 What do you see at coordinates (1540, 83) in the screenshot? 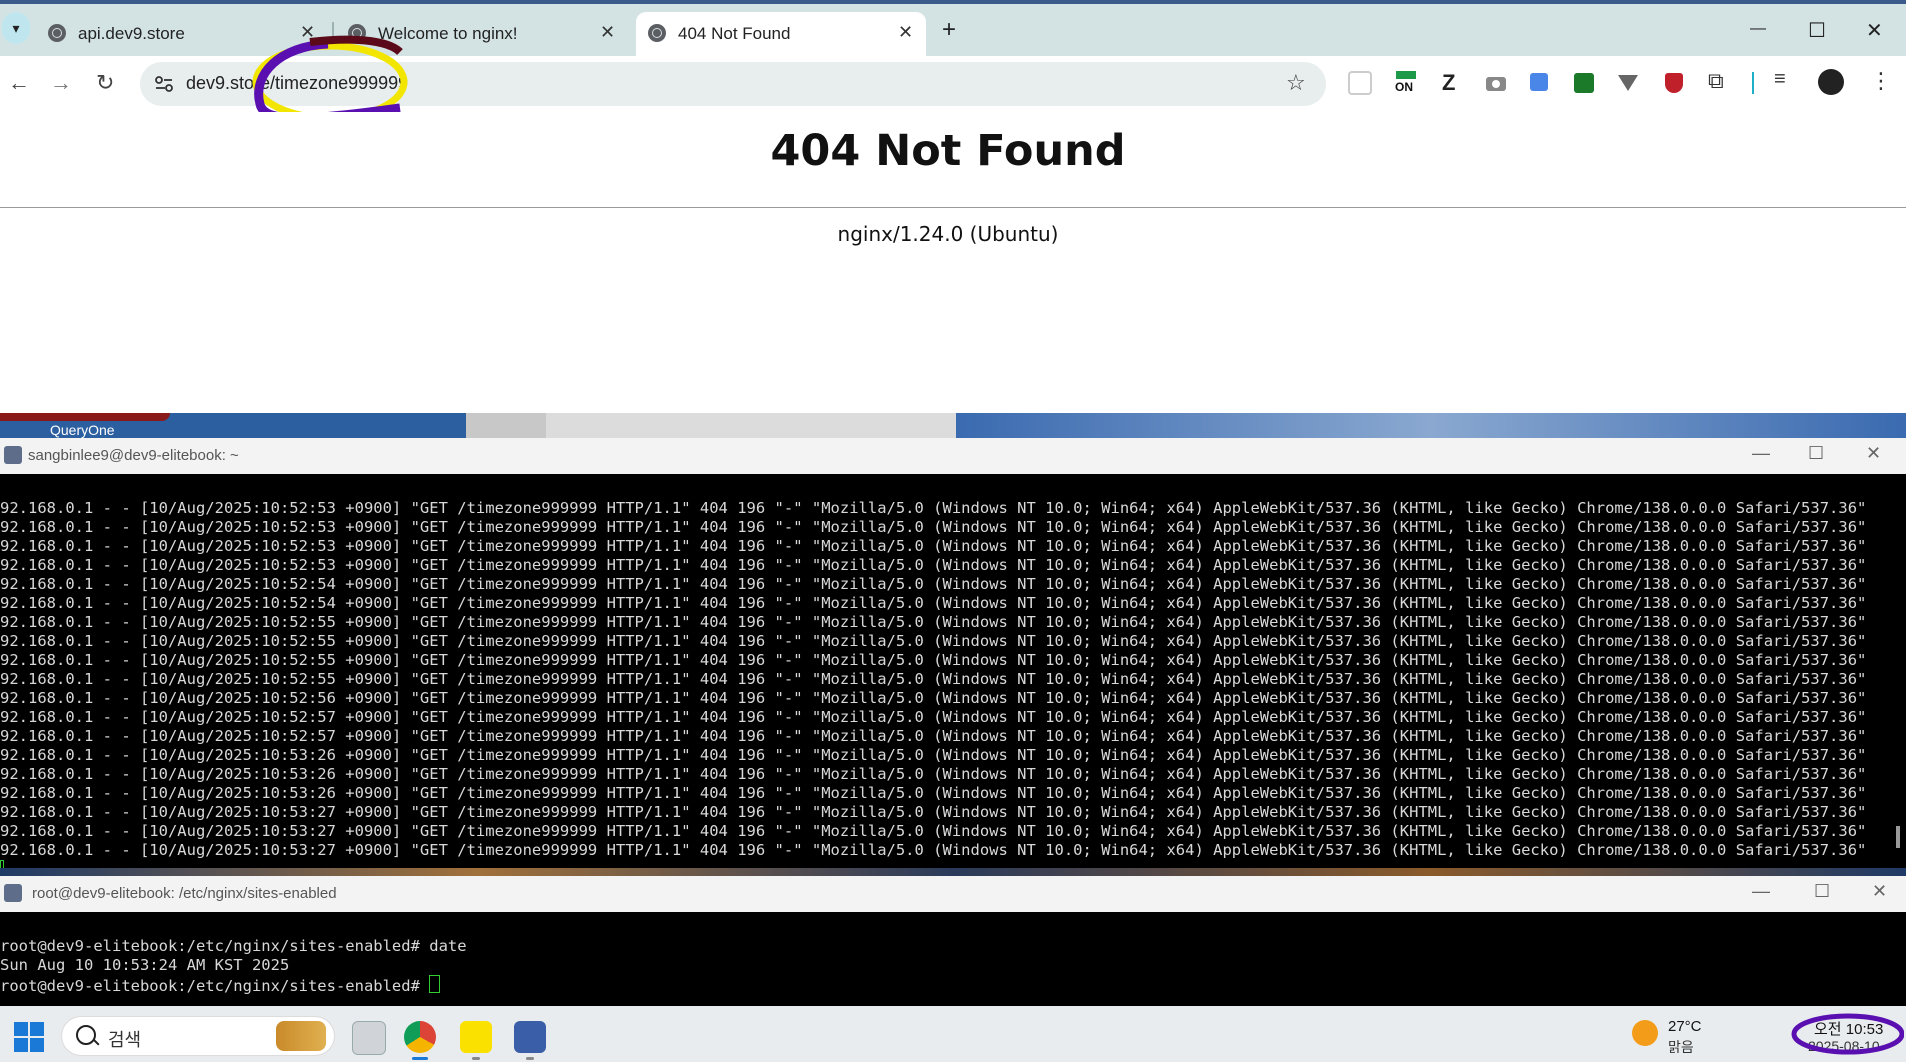
I see `translate-icon` at bounding box center [1540, 83].